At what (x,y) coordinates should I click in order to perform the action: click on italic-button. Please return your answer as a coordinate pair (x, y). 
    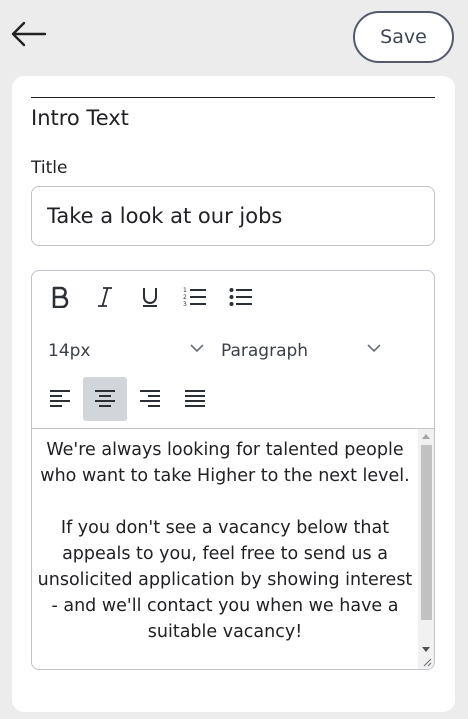
    Looking at the image, I should click on (105, 297).